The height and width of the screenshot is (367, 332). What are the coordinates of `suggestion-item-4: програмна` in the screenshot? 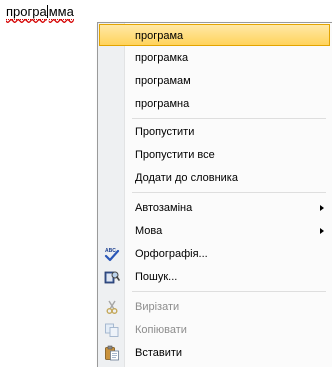 It's located at (215, 104).